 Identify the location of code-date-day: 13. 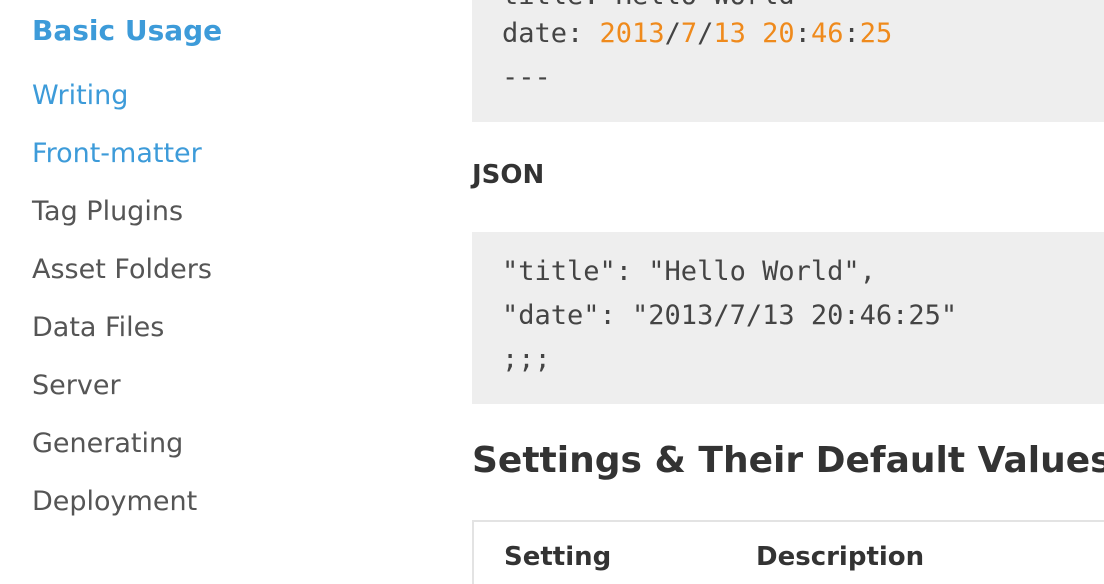
(729, 33).